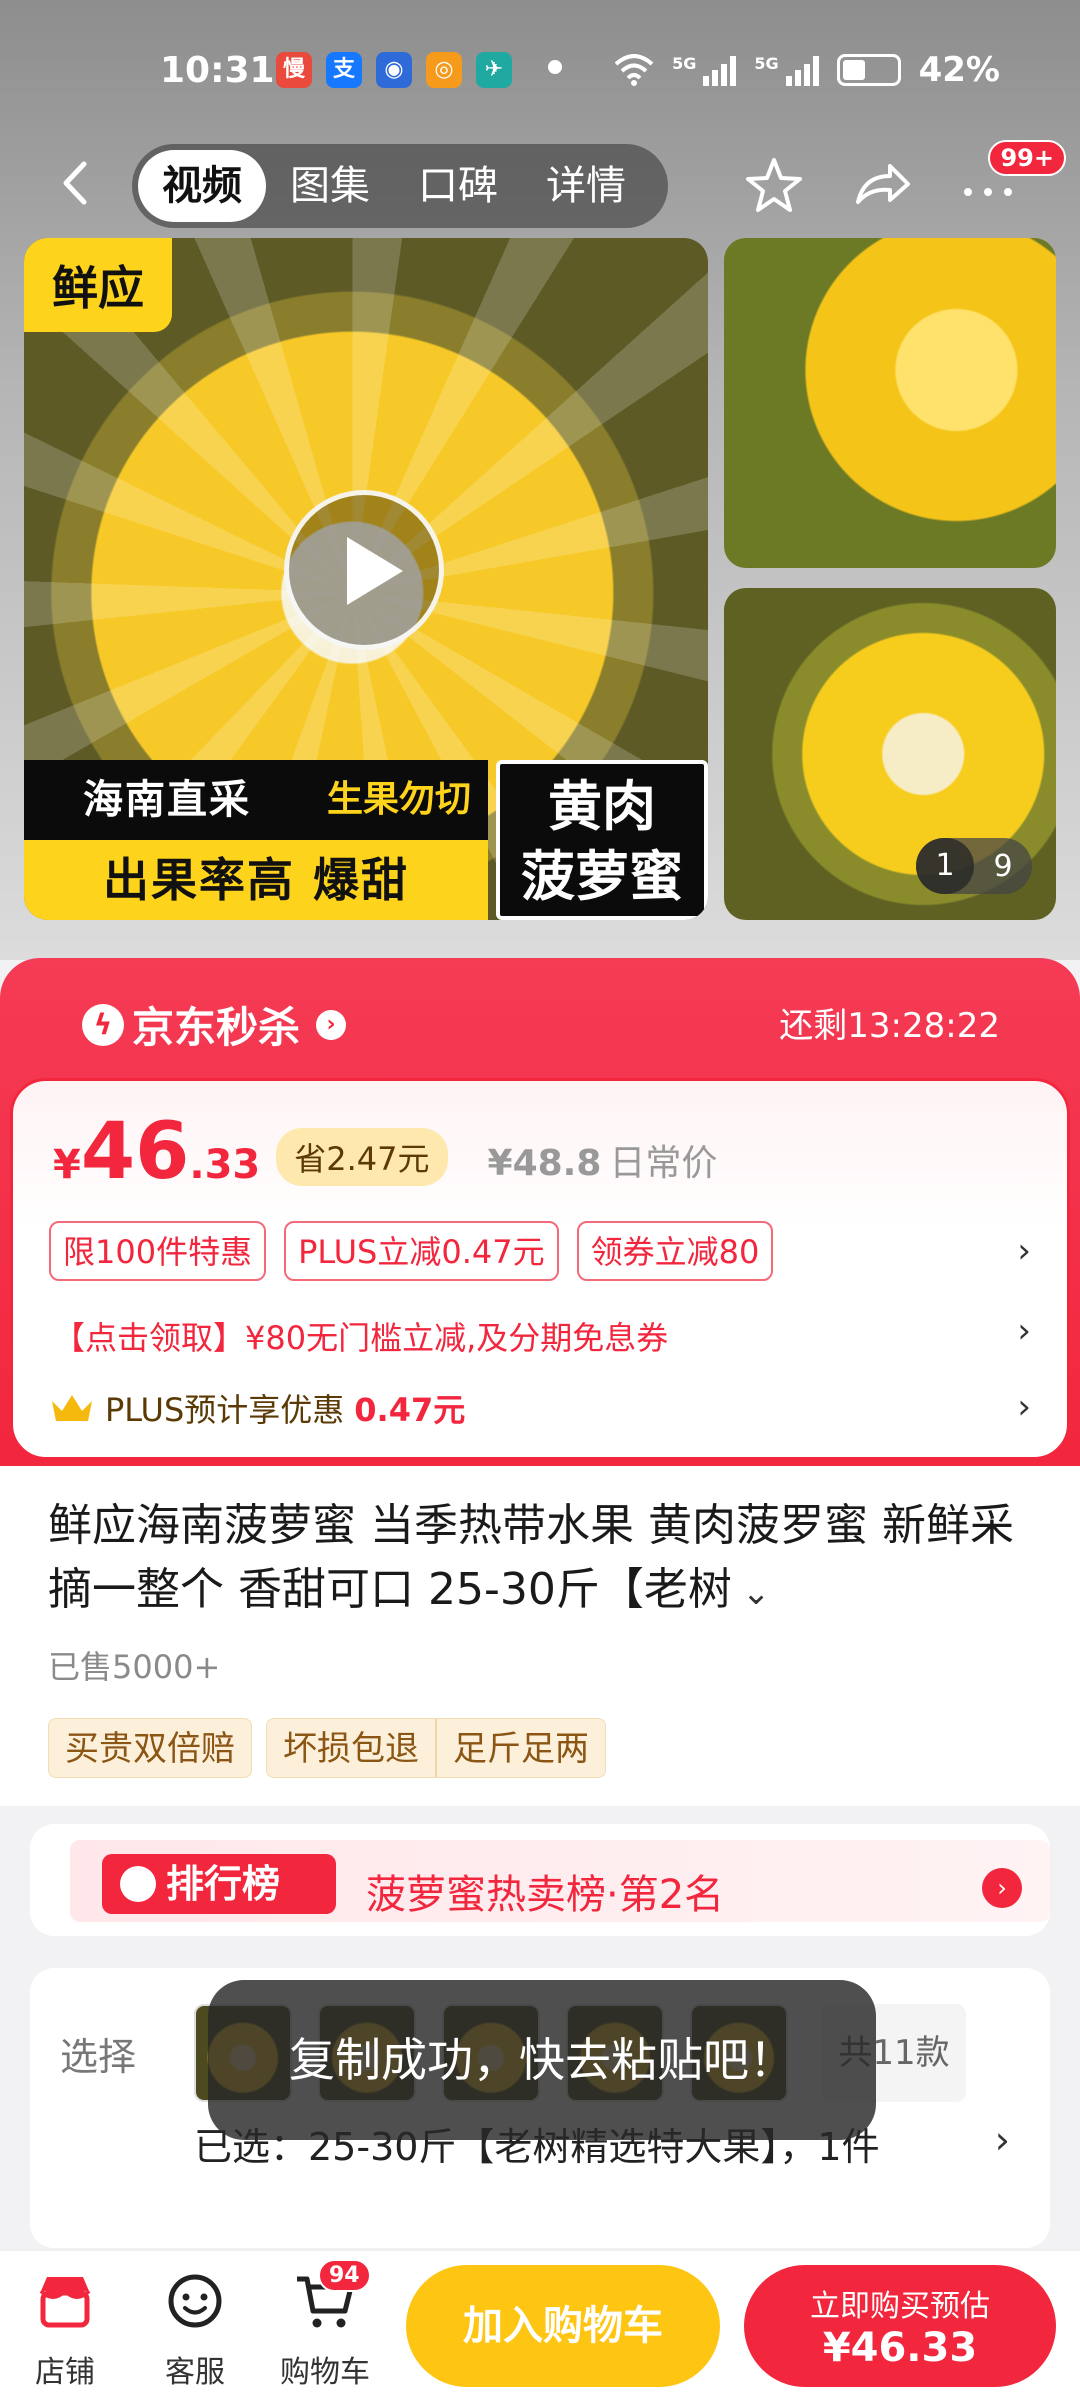 This screenshot has height=2400, width=1080. Describe the element at coordinates (65, 2372) in the screenshot. I see `shop-label: 店铺` at that location.